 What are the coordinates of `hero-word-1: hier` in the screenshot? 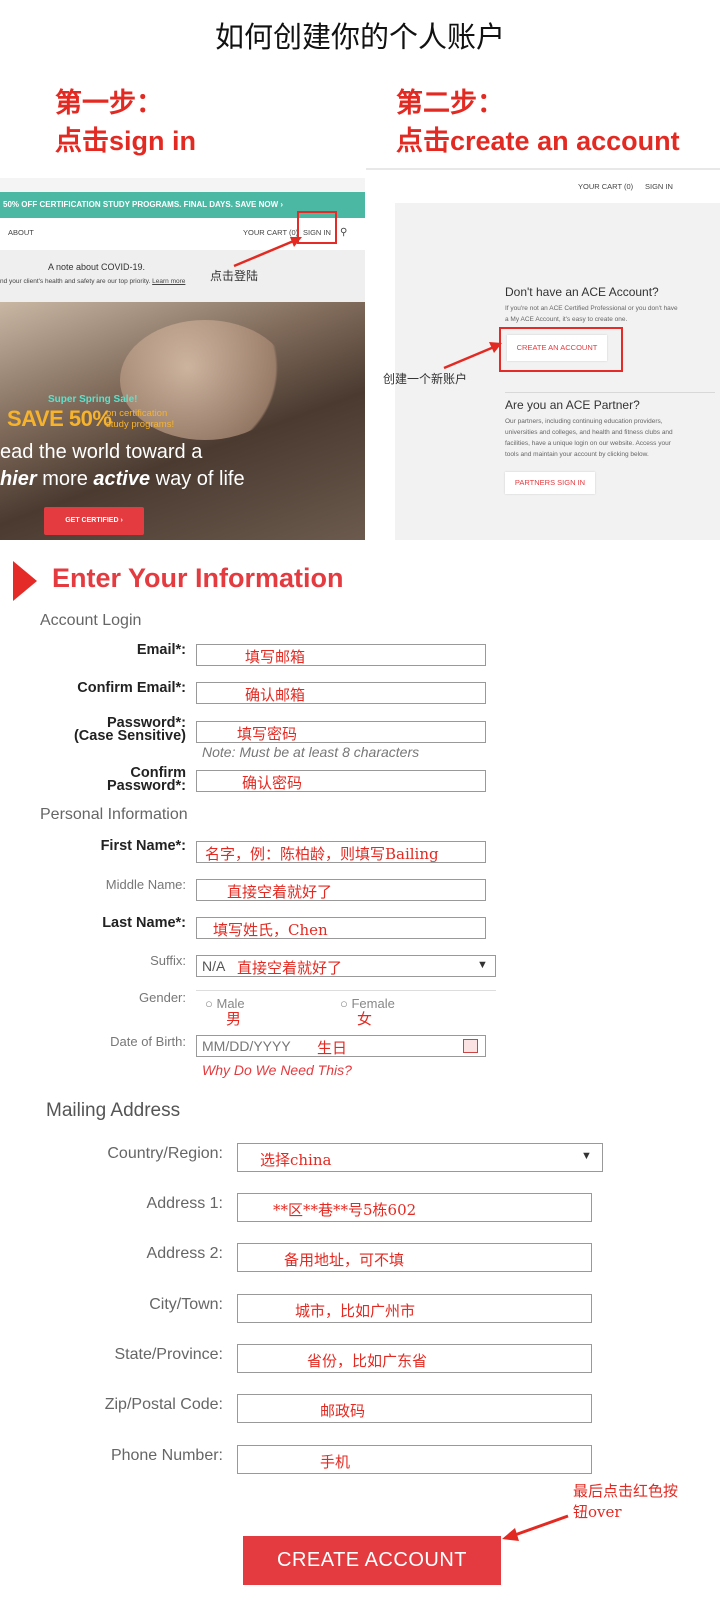 It's located at (18, 479).